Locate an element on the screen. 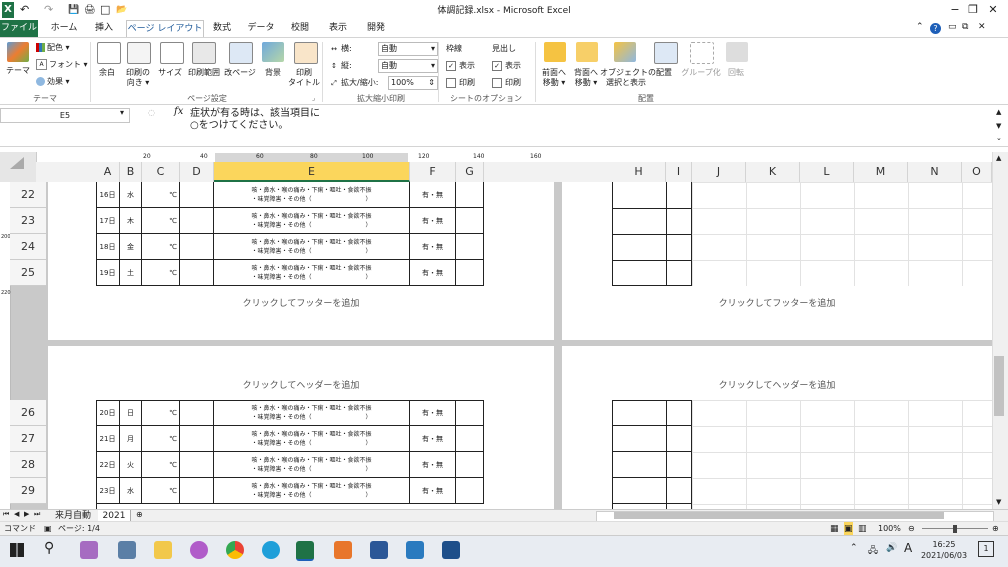  weekday-cell: 土 is located at coordinates (131, 273).